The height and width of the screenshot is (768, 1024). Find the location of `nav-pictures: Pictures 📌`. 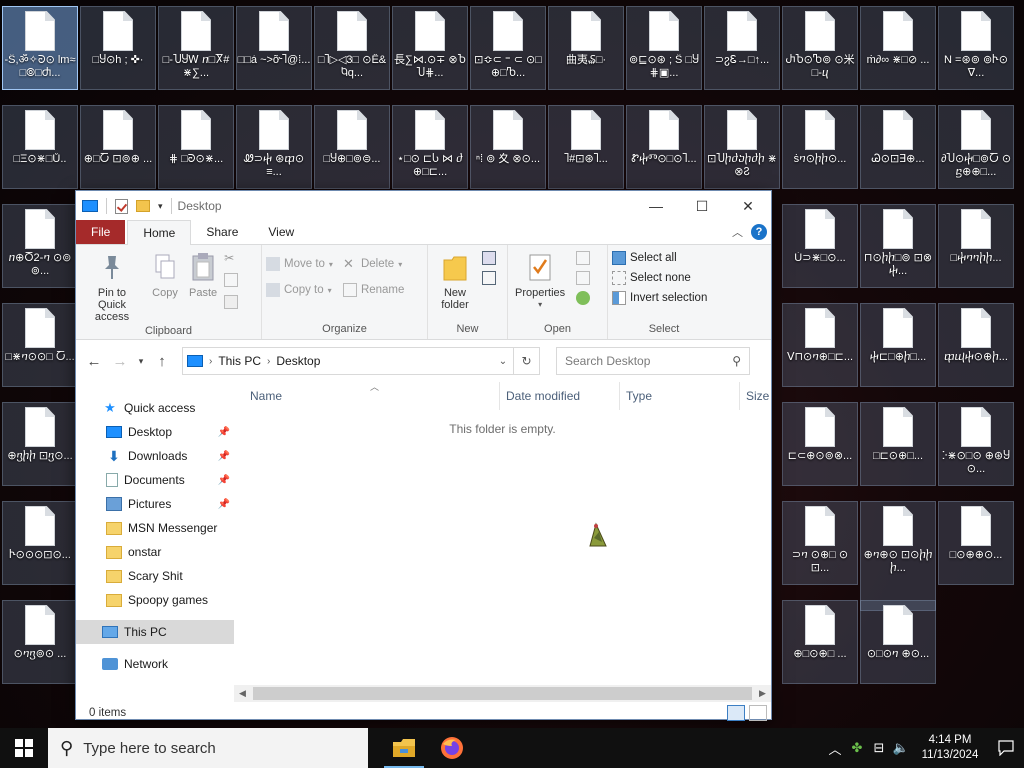

nav-pictures: Pictures 📌 is located at coordinates (155, 504).